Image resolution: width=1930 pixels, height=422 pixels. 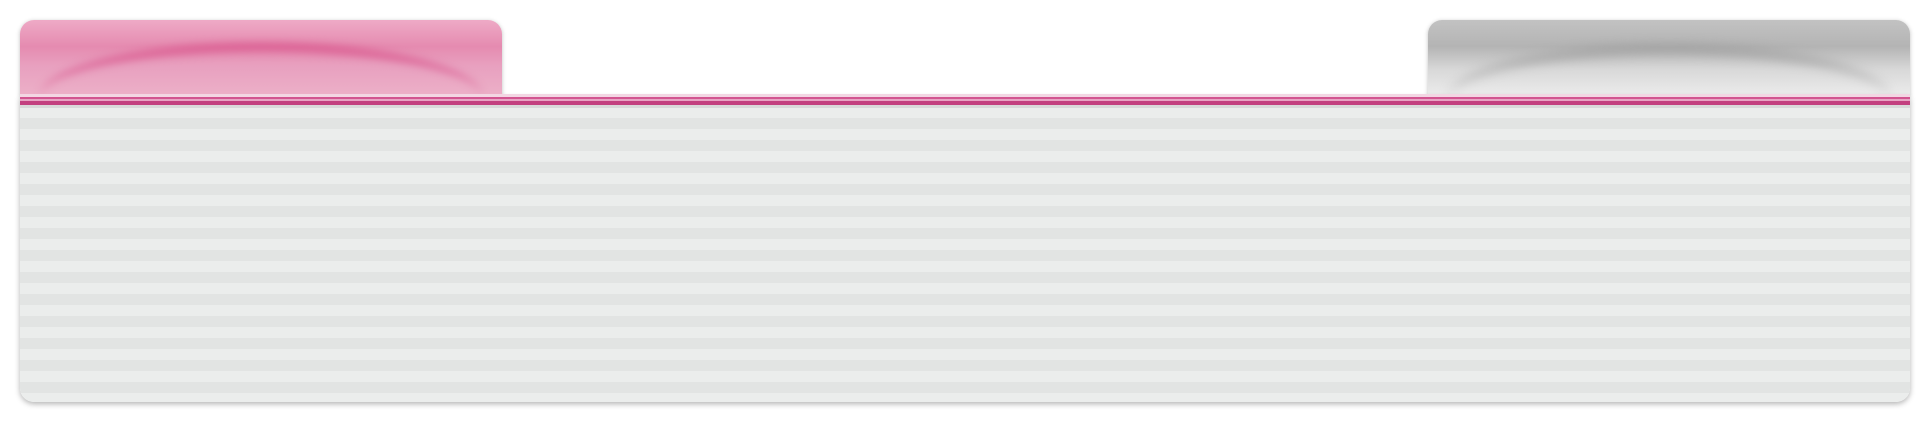 What do you see at coordinates (1669, 58) in the screenshot?
I see `tab-inactive` at bounding box center [1669, 58].